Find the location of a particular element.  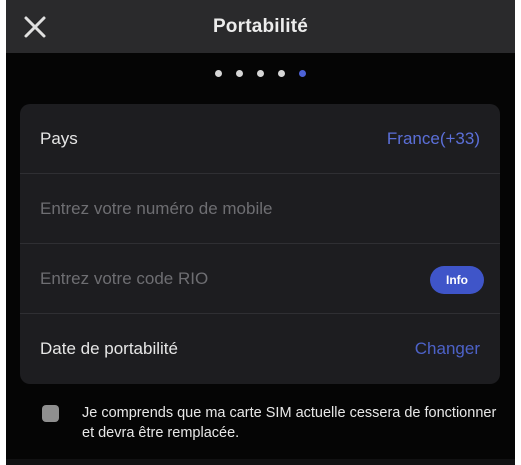

mobile-number-input is located at coordinates (240, 209).